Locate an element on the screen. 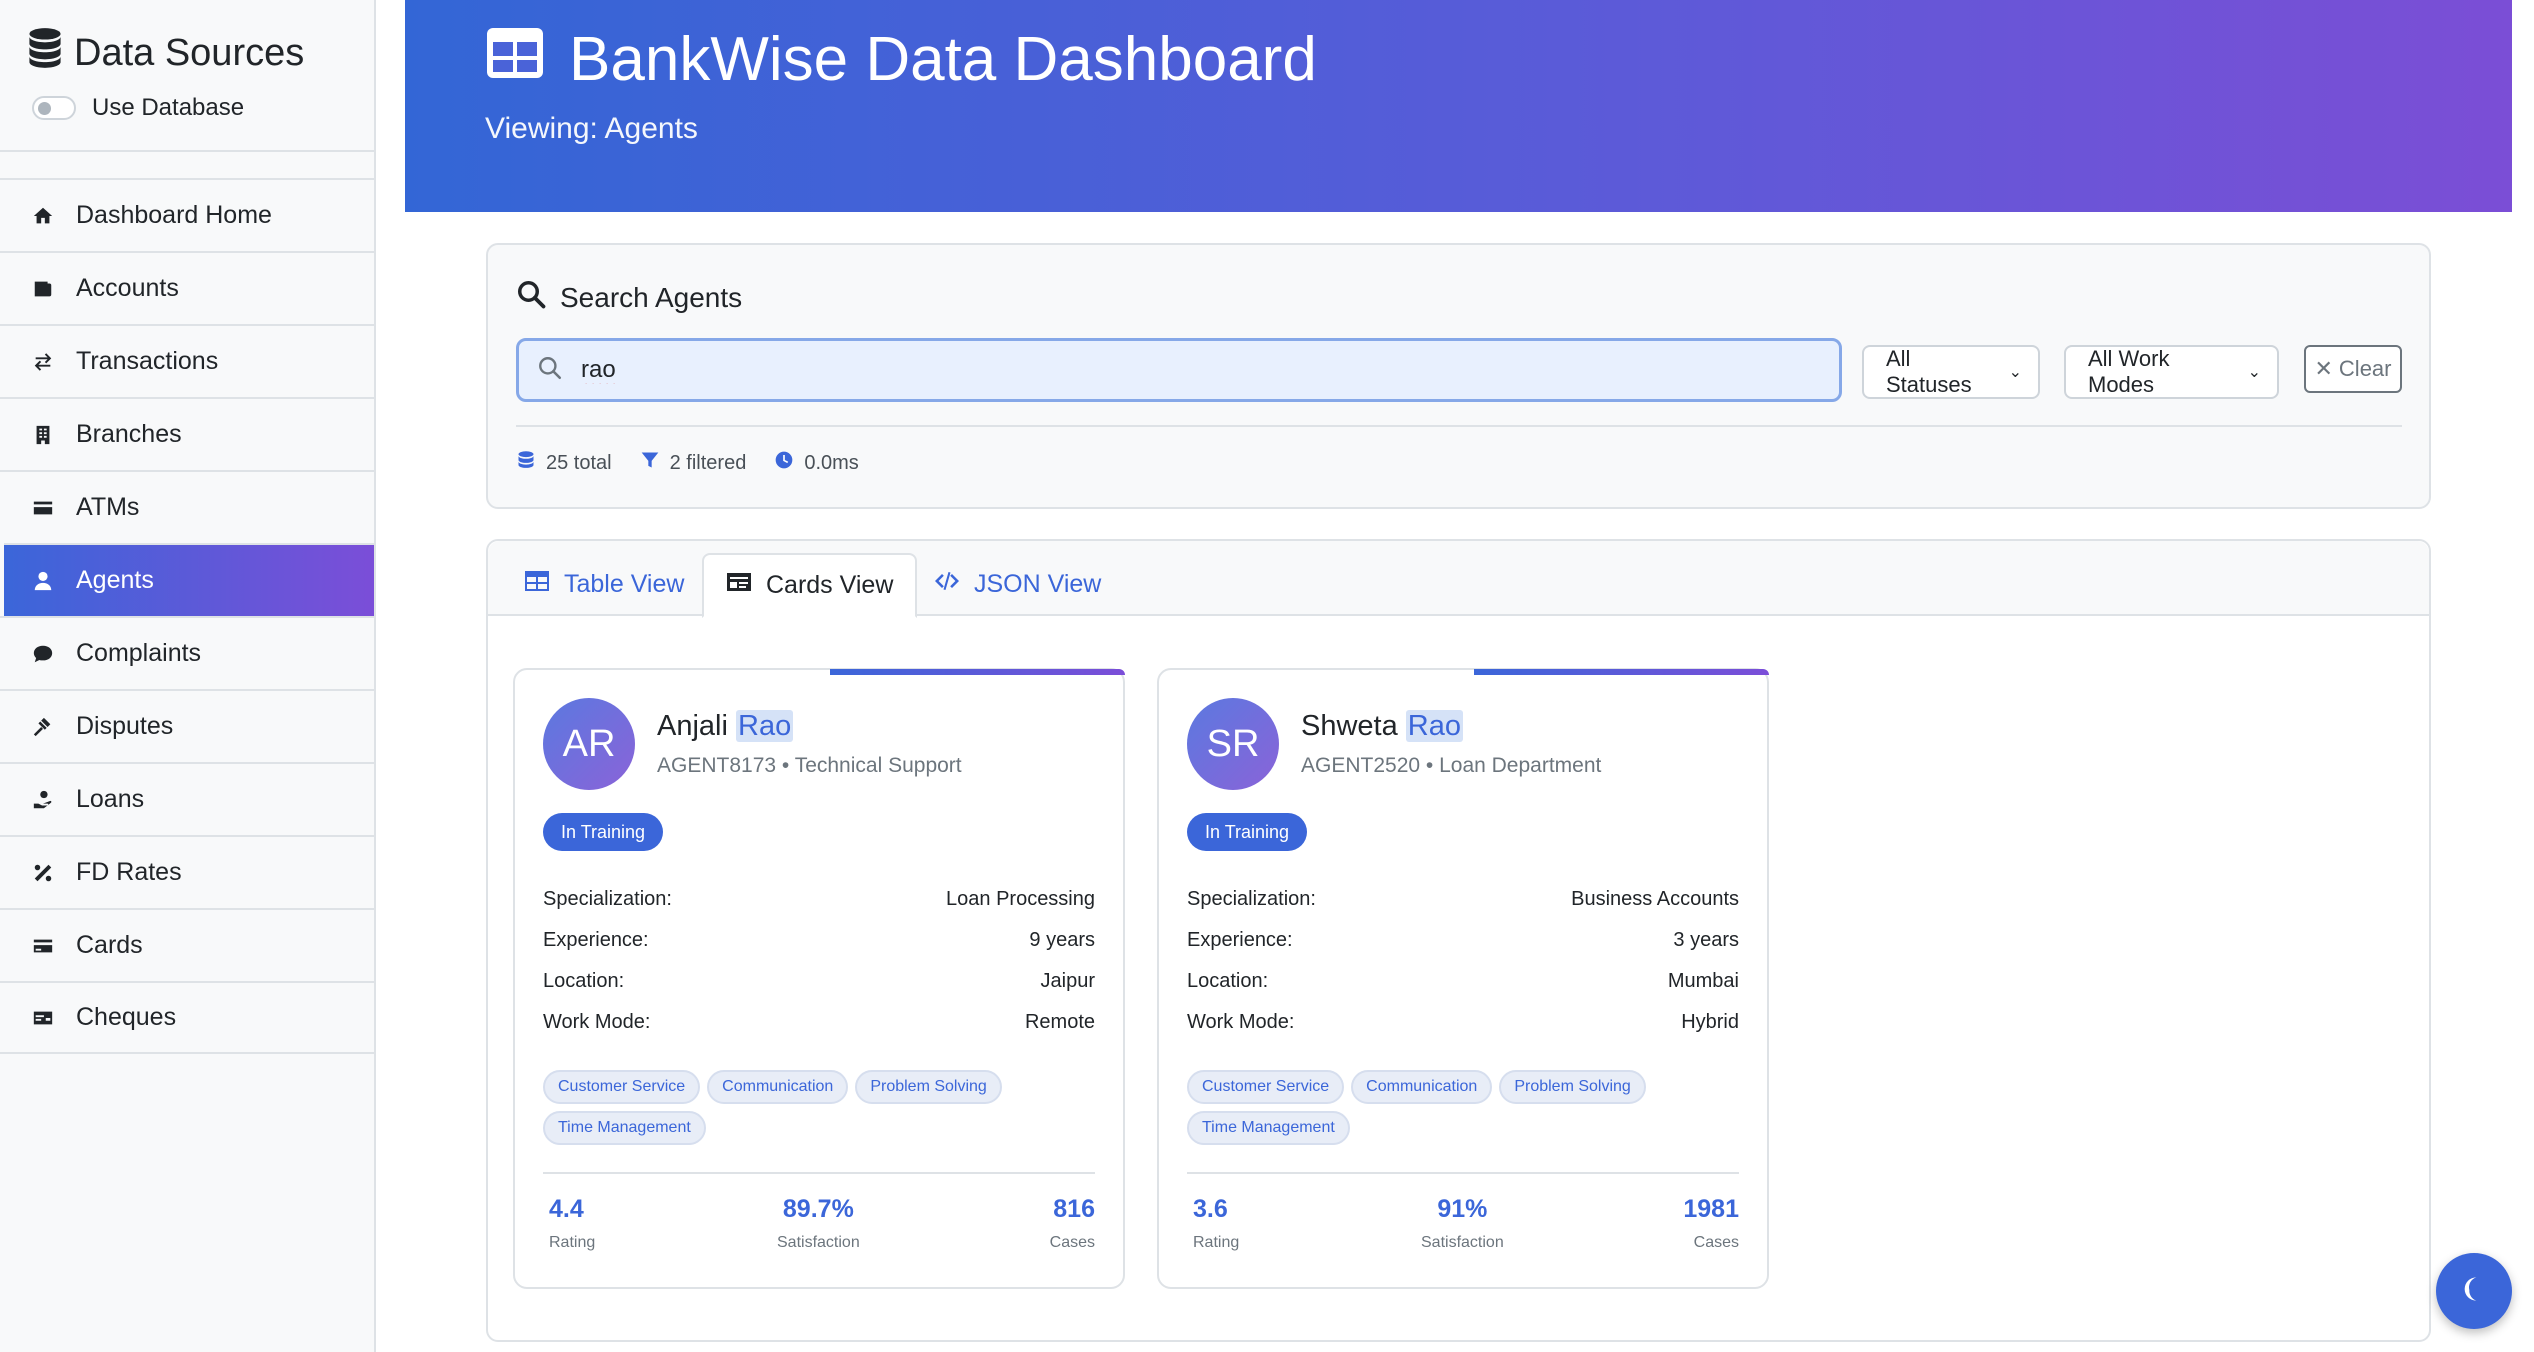 This screenshot has width=2534, height=1352. stat-filtered: 2 filtered is located at coordinates (693, 463).